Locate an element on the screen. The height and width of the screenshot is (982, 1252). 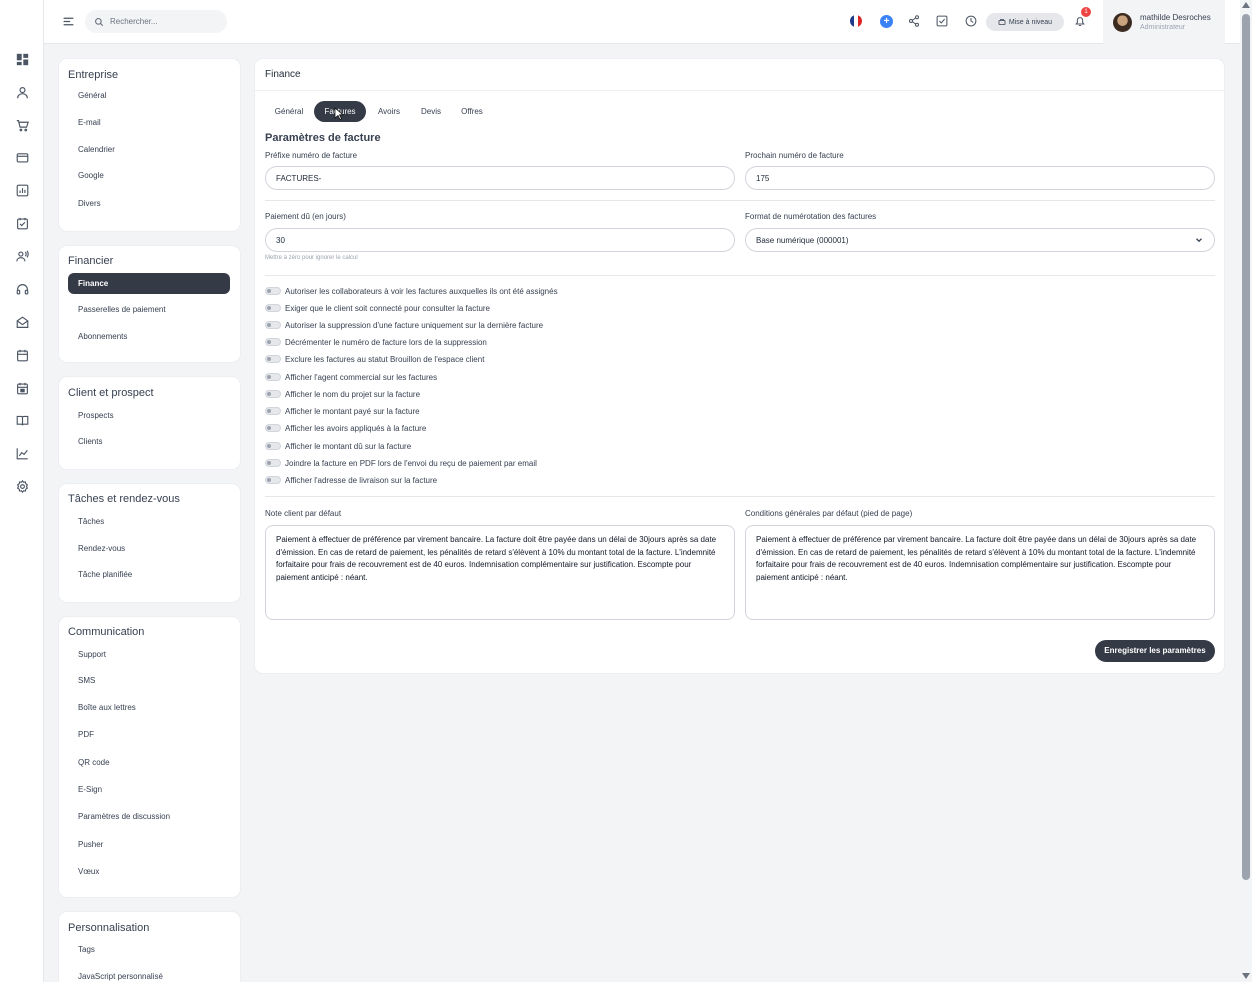
task-icon is located at coordinates (22, 223).